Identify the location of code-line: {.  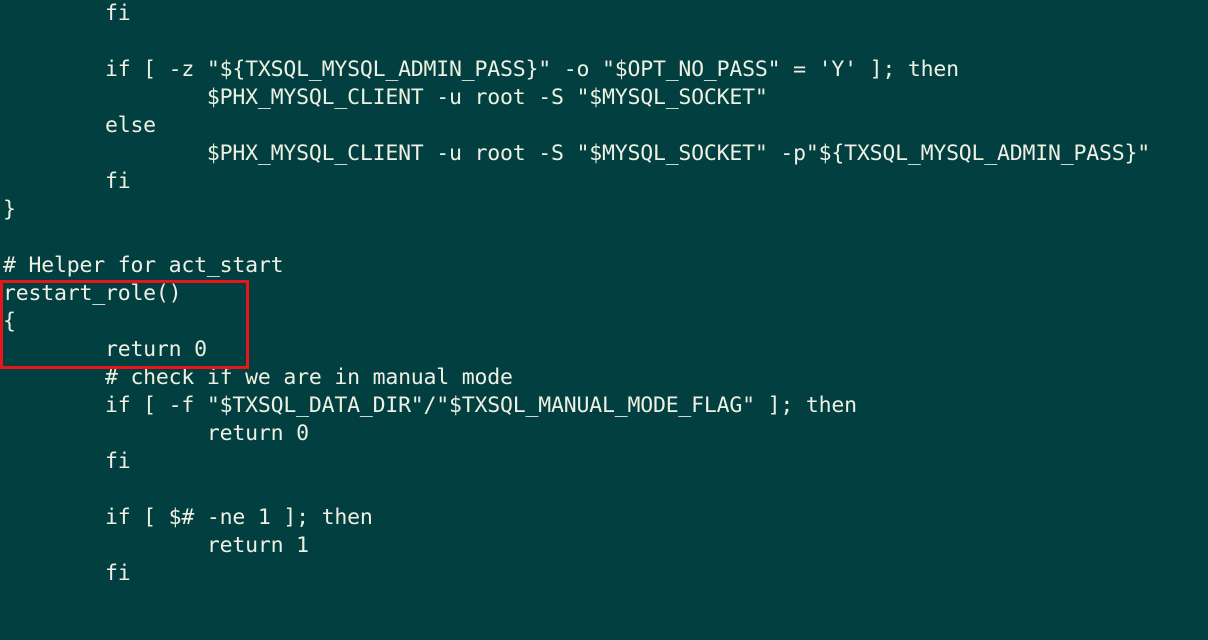
(9, 321).